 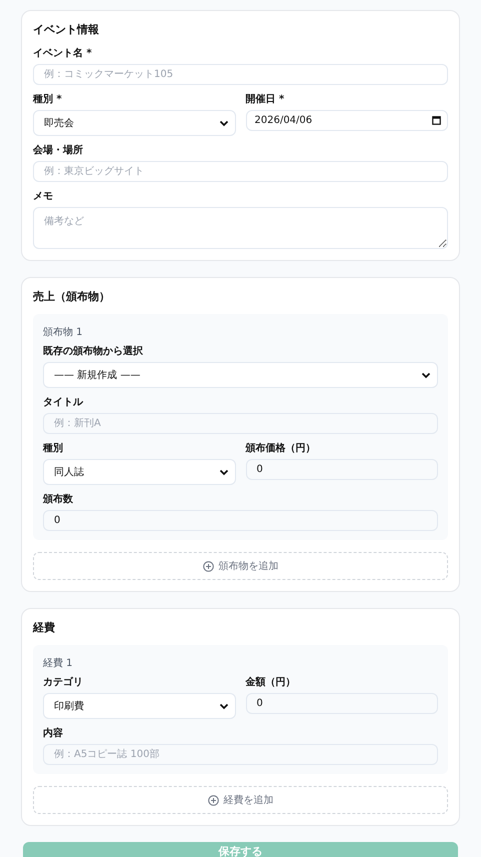 What do you see at coordinates (347, 120) in the screenshot?
I see `date-field: 2026/04/06` at bounding box center [347, 120].